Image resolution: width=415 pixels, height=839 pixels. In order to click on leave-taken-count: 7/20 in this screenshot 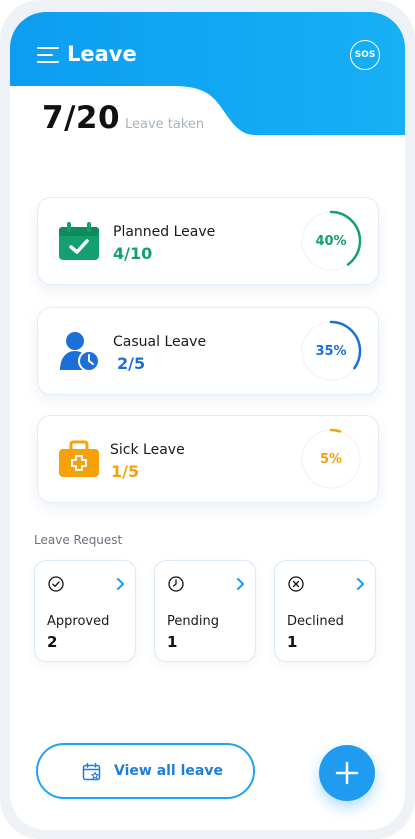, I will do `click(81, 118)`.